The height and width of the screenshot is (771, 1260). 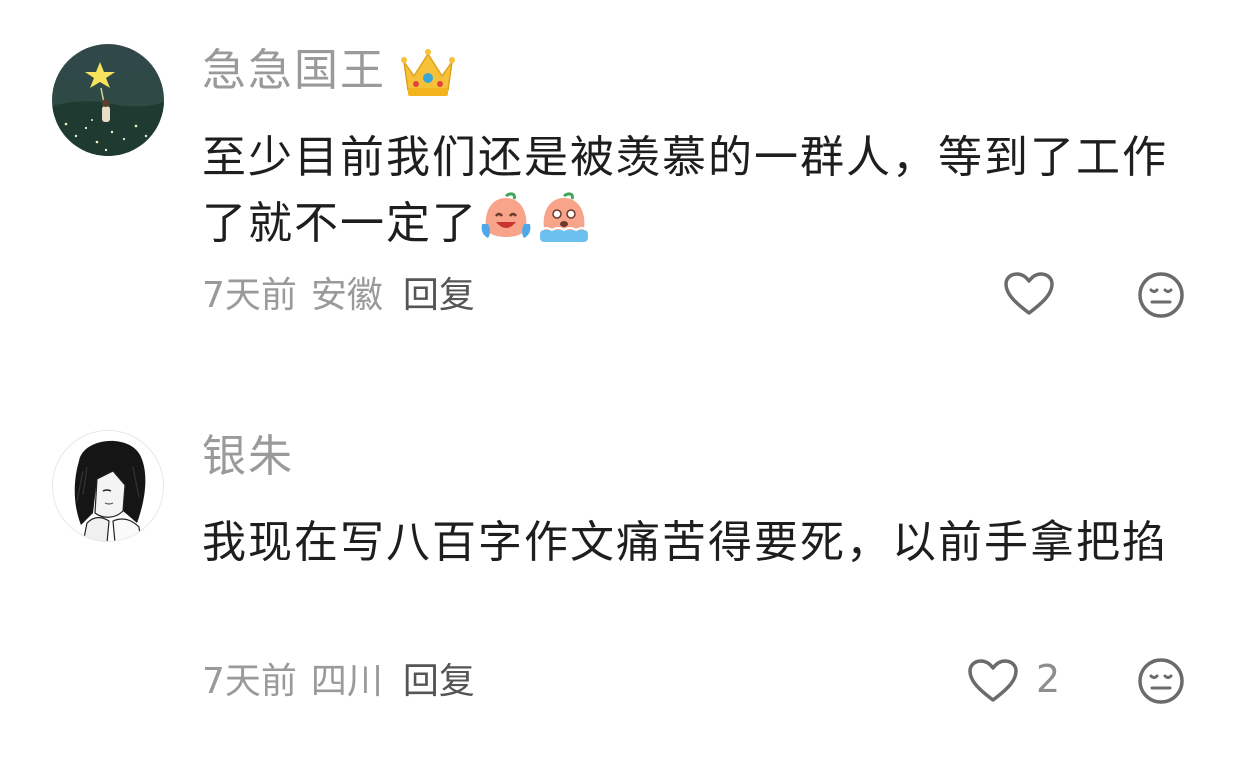 I want to click on comment-text: 至少目前我们还是被羡慕的一群人，等到了工作了就不一定了, so click(x=697, y=190).